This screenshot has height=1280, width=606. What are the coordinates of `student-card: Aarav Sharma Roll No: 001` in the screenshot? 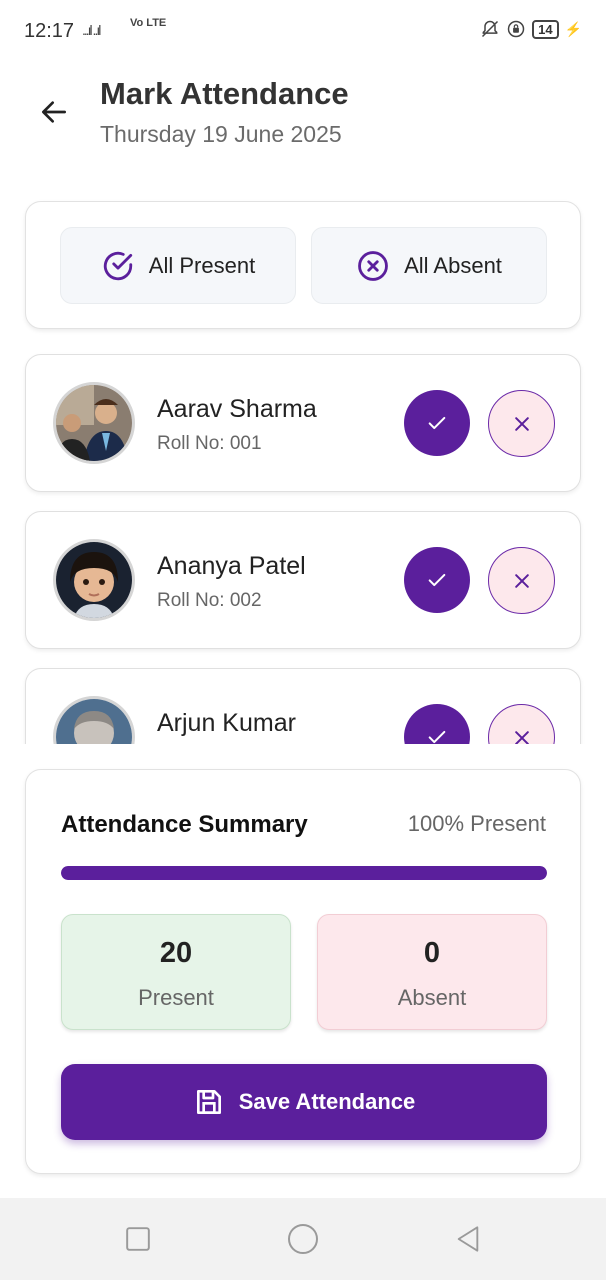 It's located at (303, 423).